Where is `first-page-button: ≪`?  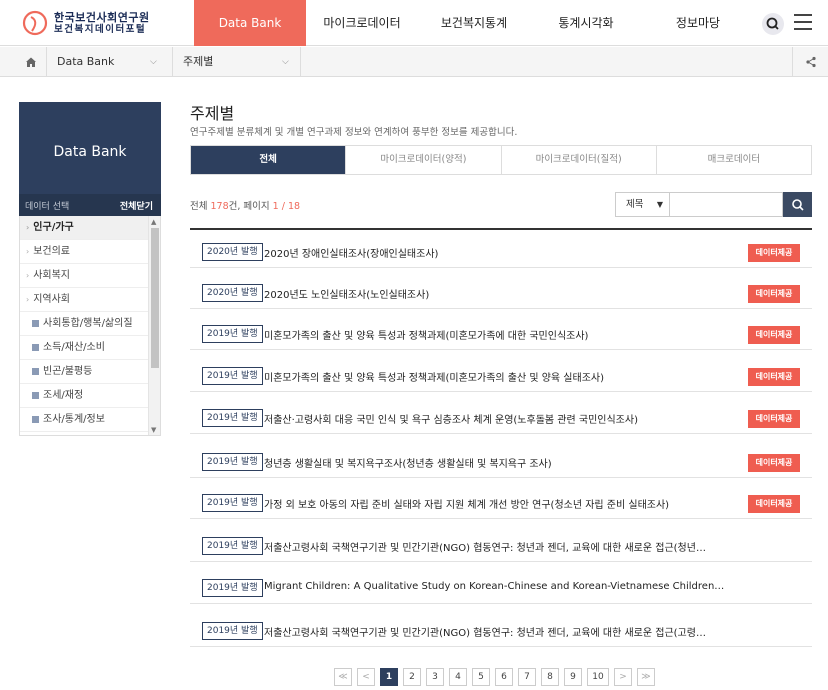 first-page-button: ≪ is located at coordinates (343, 677).